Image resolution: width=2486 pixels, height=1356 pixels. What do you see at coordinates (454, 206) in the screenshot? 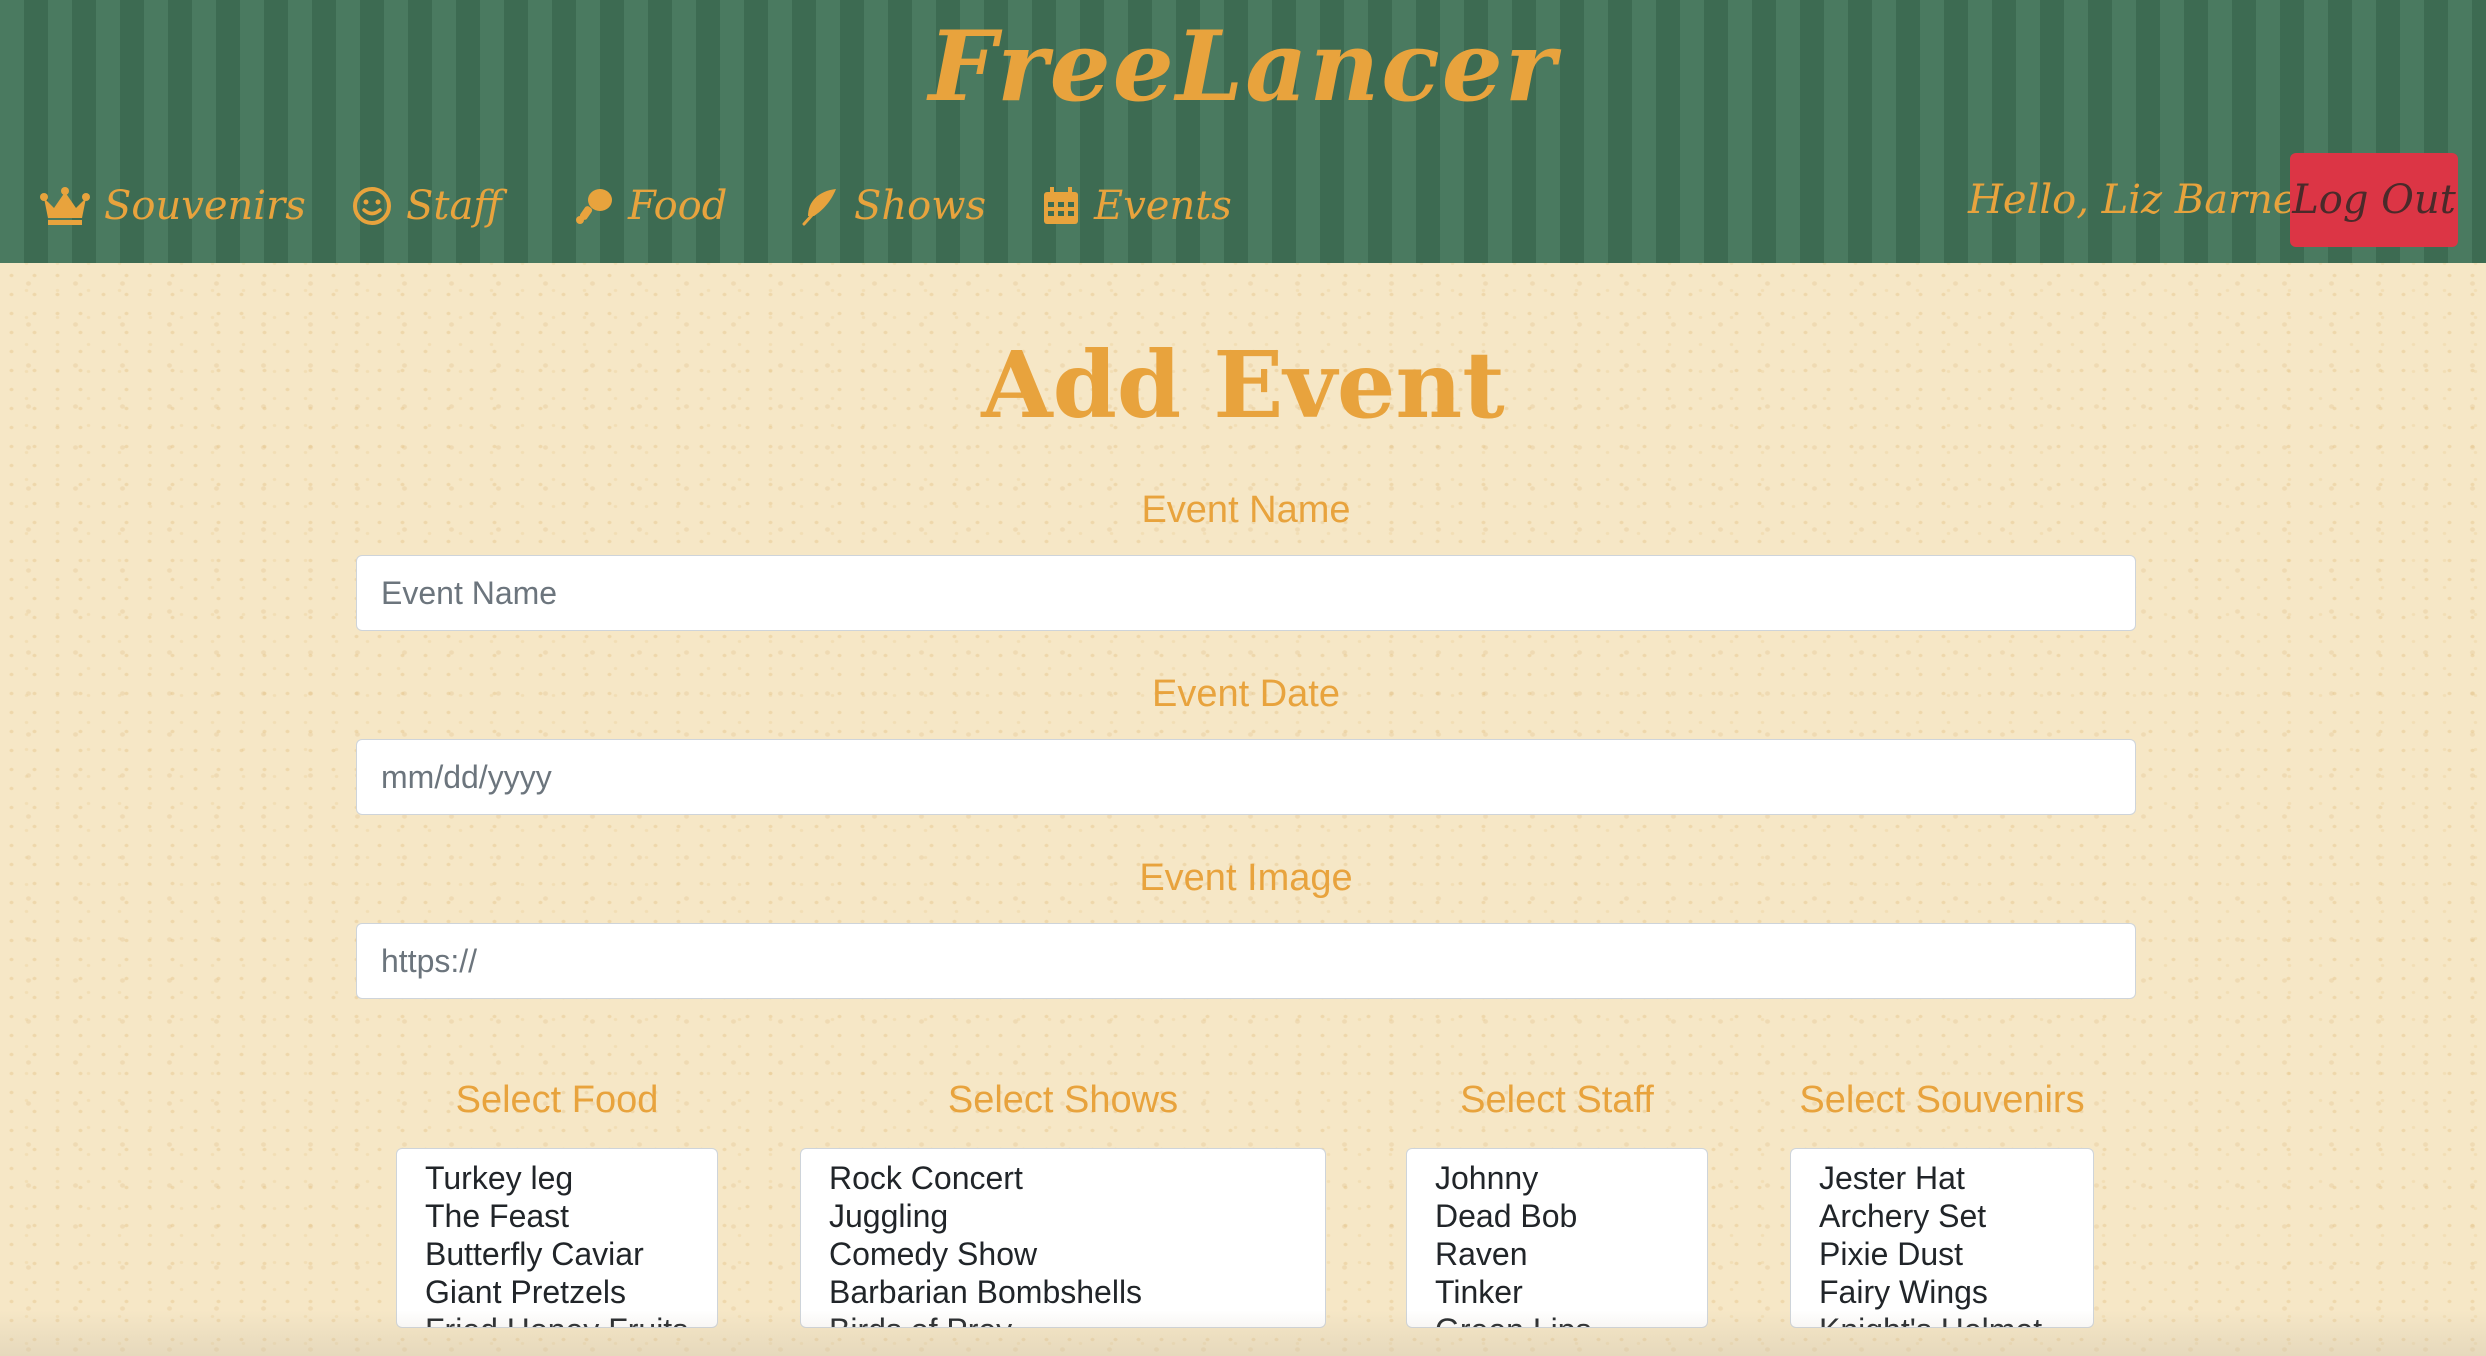
I see `nav-label-staff: Staff` at bounding box center [454, 206].